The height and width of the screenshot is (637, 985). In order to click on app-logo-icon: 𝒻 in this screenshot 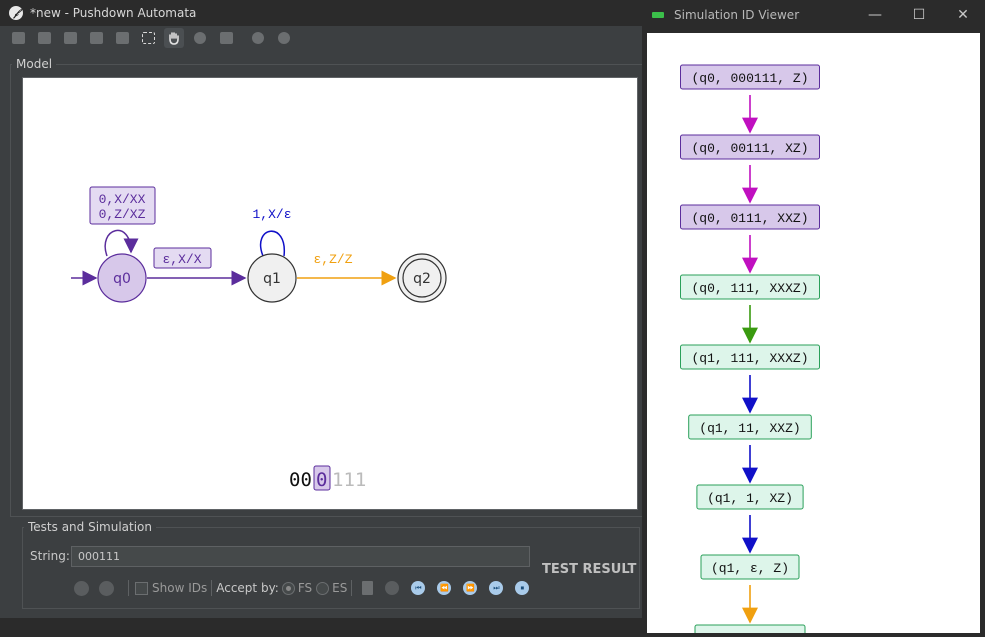, I will do `click(16, 13)`.